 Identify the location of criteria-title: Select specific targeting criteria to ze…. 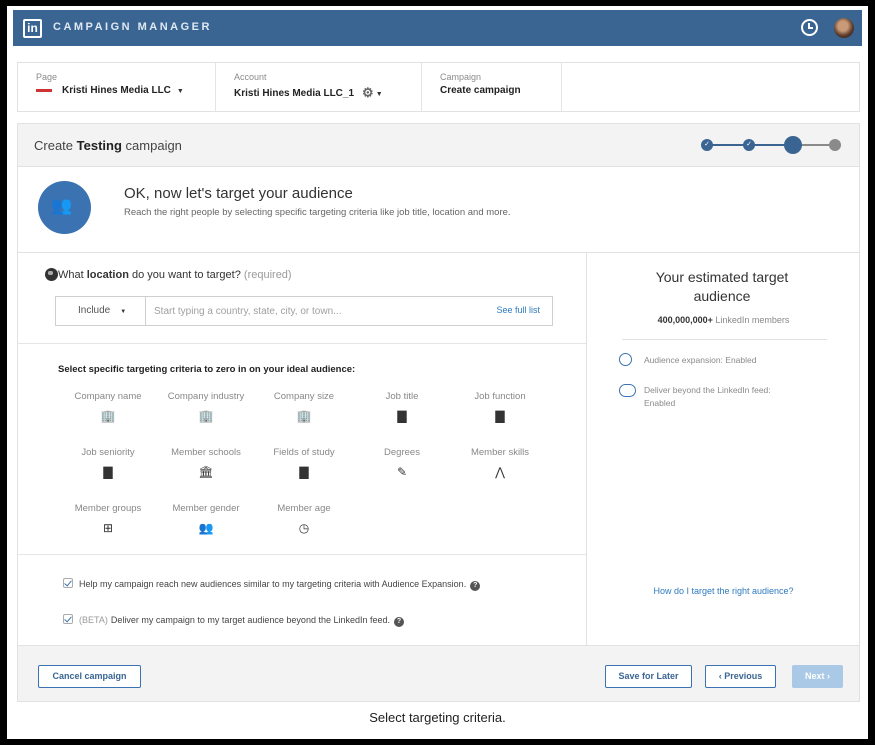
(207, 369).